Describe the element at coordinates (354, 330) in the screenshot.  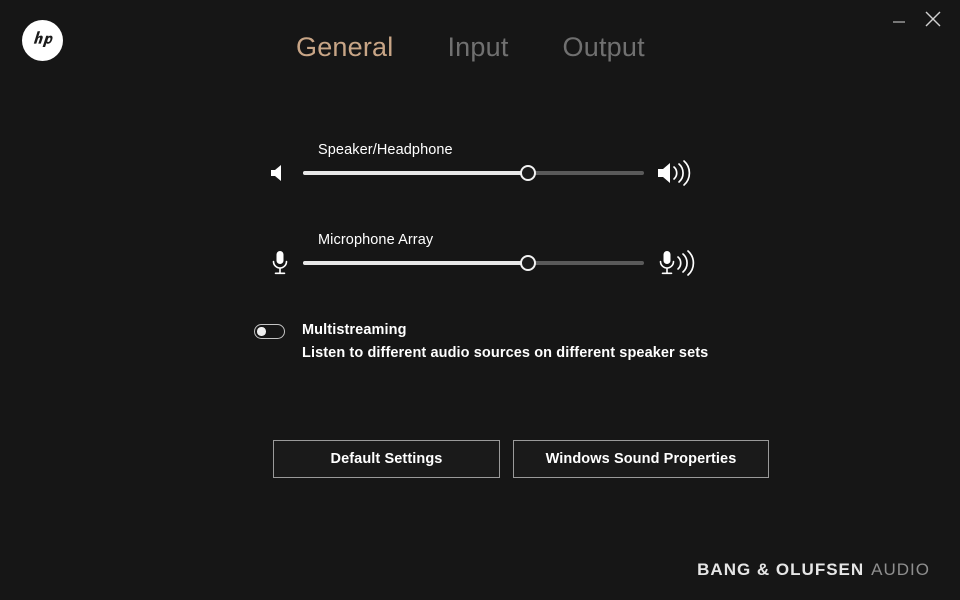
I see `multistreaming-title: Multistreaming` at that location.